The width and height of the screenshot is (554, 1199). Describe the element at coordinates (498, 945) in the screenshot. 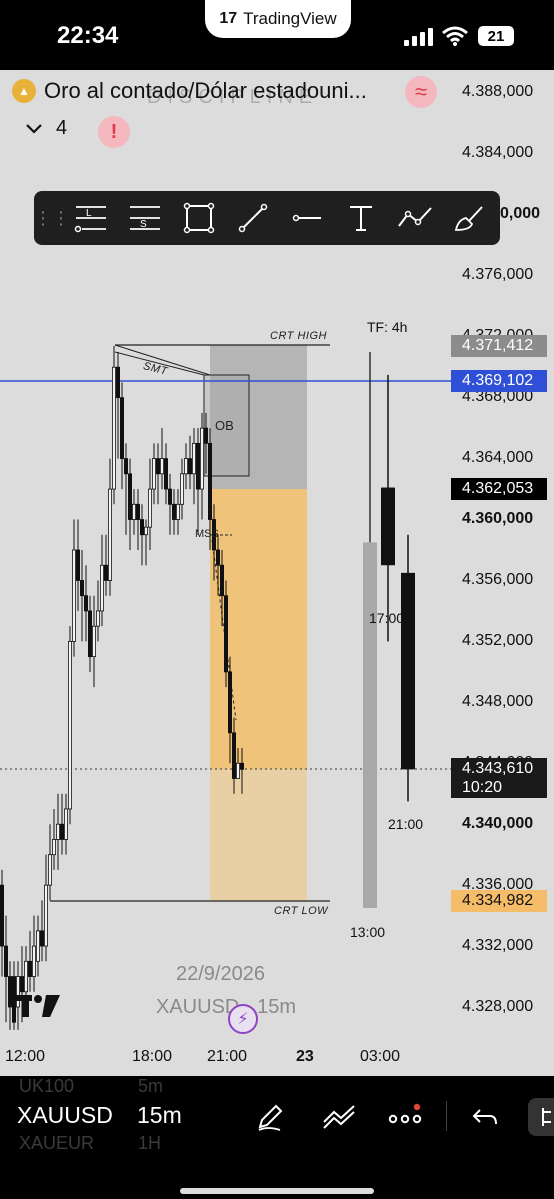

I see `price-label: 4.332,000` at that location.